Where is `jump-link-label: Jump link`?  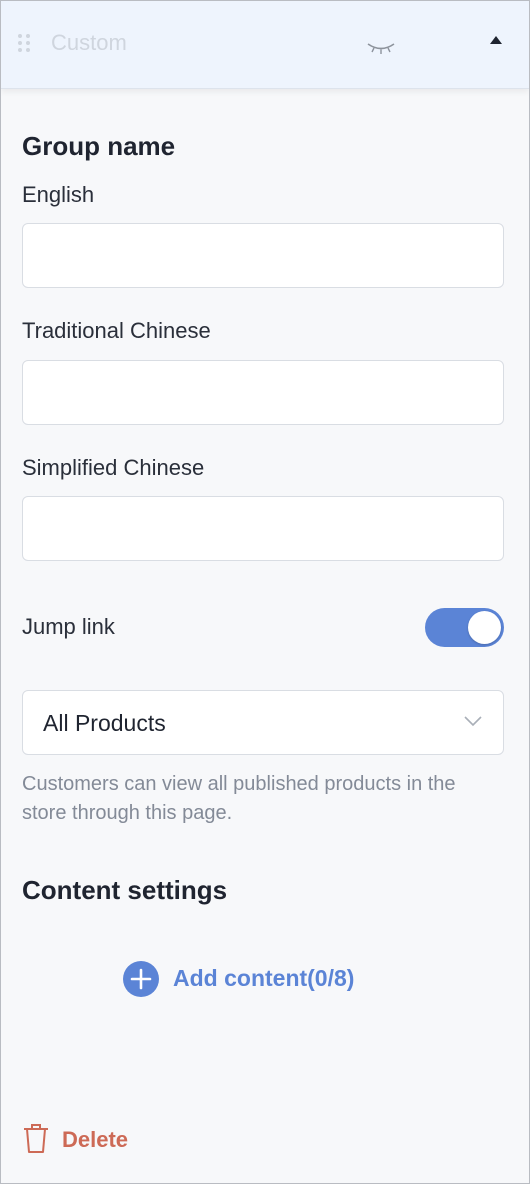
jump-link-label: Jump link is located at coordinates (68, 626).